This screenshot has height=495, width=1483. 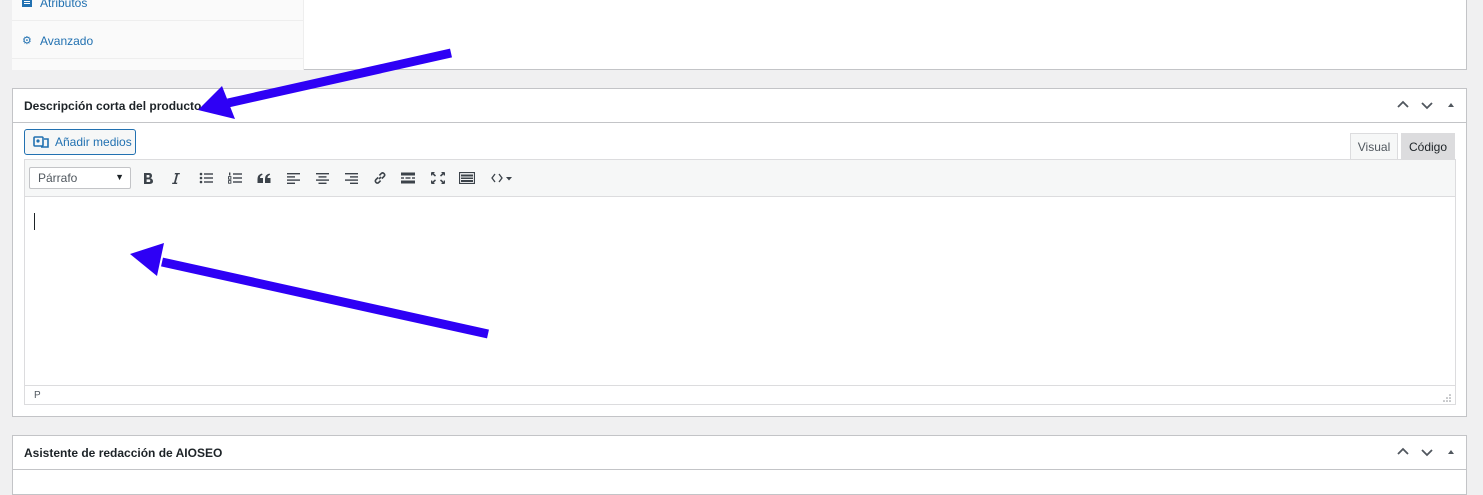 I want to click on bullet-list-icon, so click(x=206, y=178).